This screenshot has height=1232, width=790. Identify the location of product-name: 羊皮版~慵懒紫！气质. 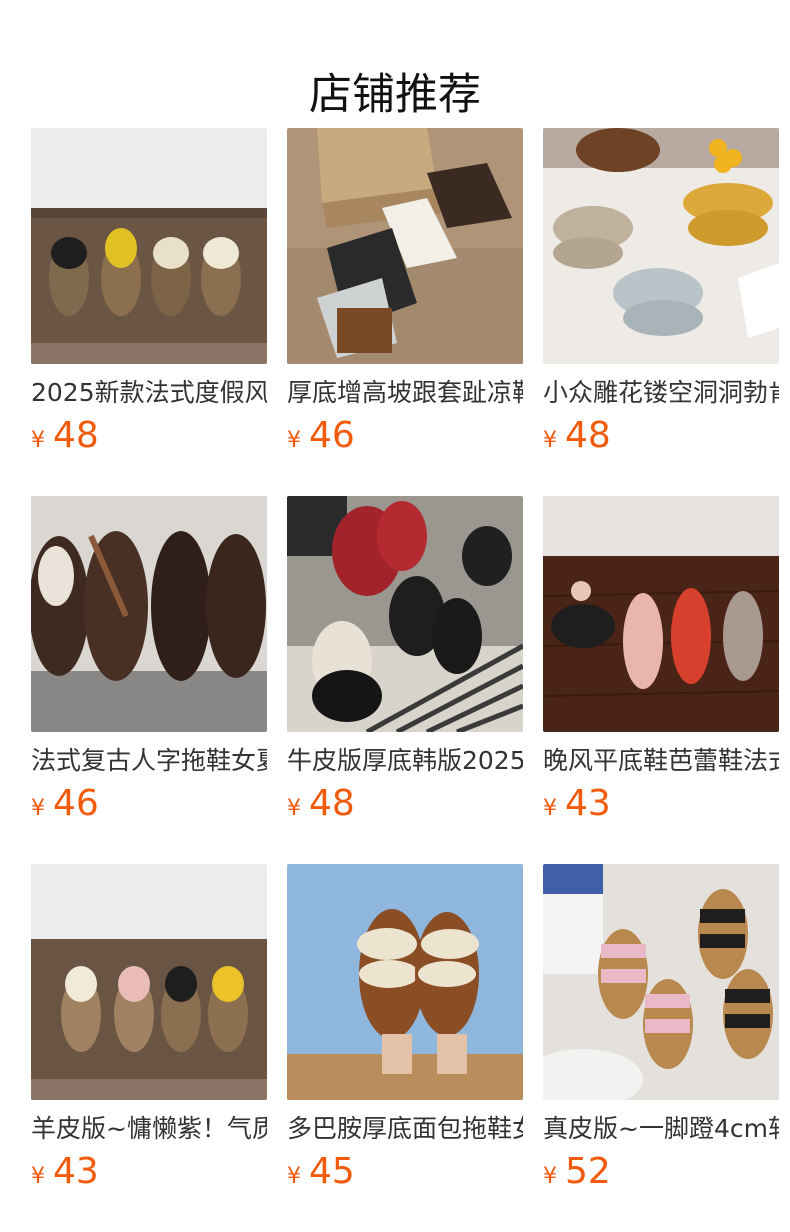
(149, 1129).